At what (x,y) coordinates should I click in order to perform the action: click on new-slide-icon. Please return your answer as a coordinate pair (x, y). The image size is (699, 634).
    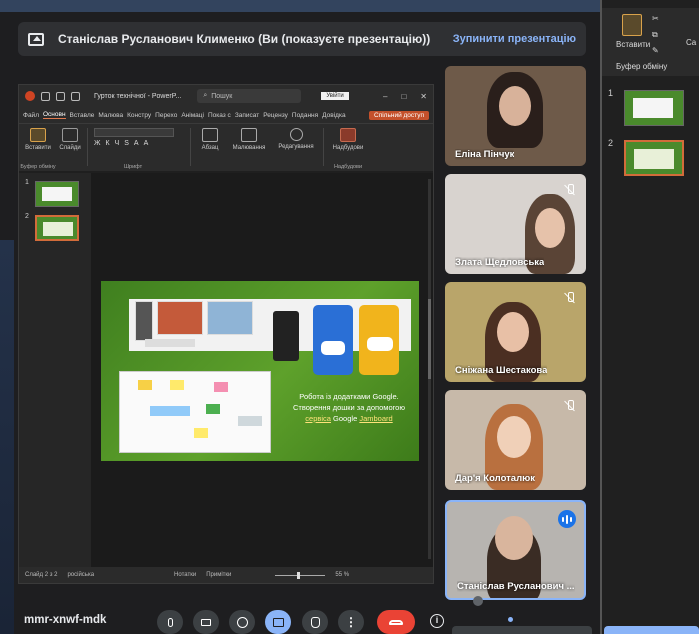
    Looking at the image, I should click on (70, 135).